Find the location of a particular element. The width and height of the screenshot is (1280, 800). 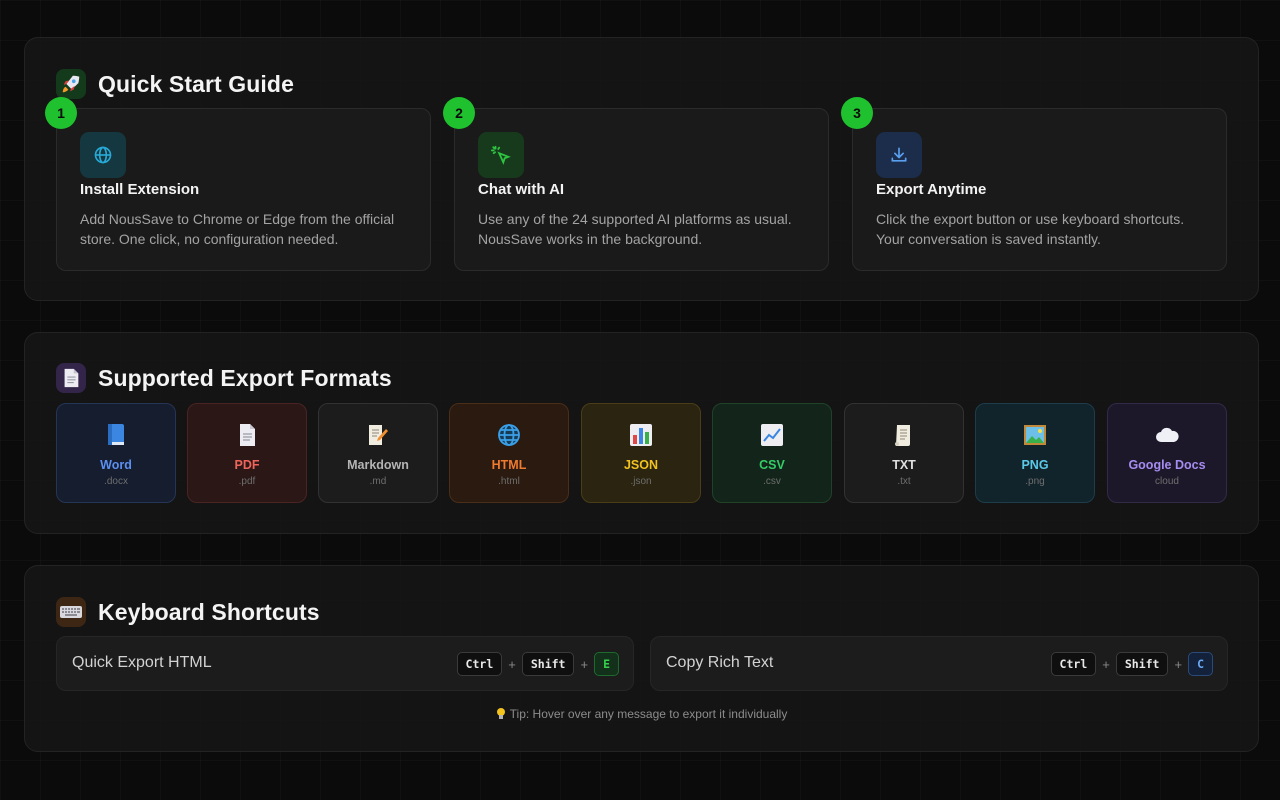

cursor-click-icon is located at coordinates (501, 155).